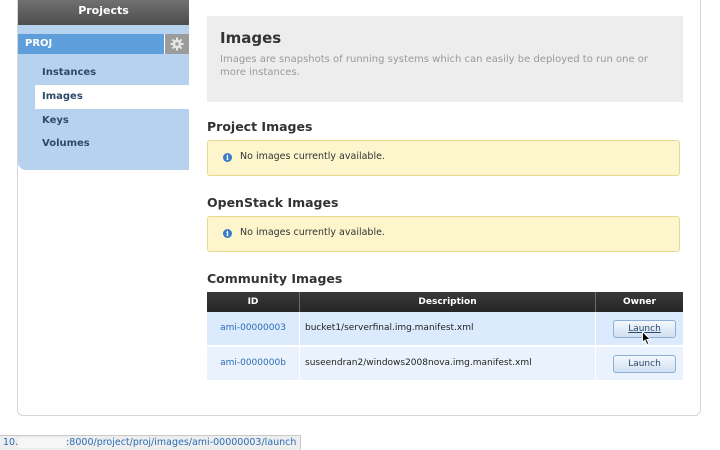  What do you see at coordinates (647, 338) in the screenshot?
I see `mouse-pointer-icon` at bounding box center [647, 338].